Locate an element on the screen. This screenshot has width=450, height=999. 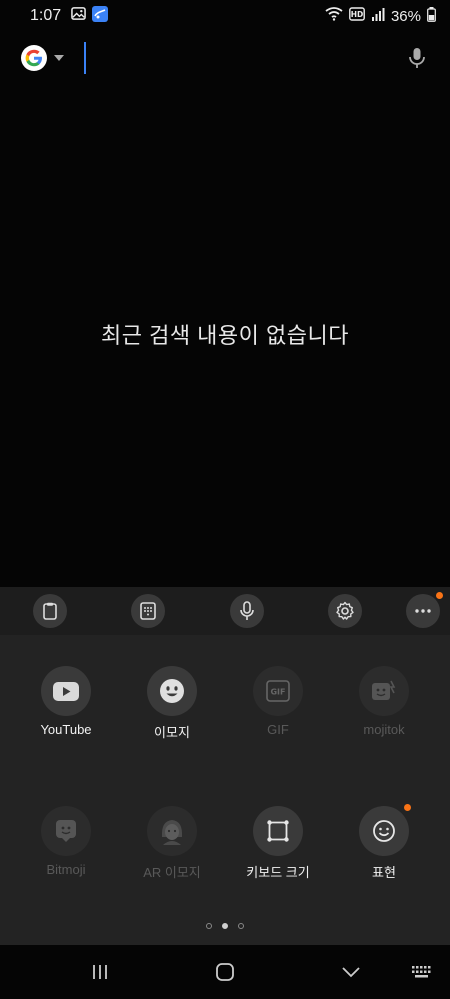
expression-badge is located at coordinates (407, 807).